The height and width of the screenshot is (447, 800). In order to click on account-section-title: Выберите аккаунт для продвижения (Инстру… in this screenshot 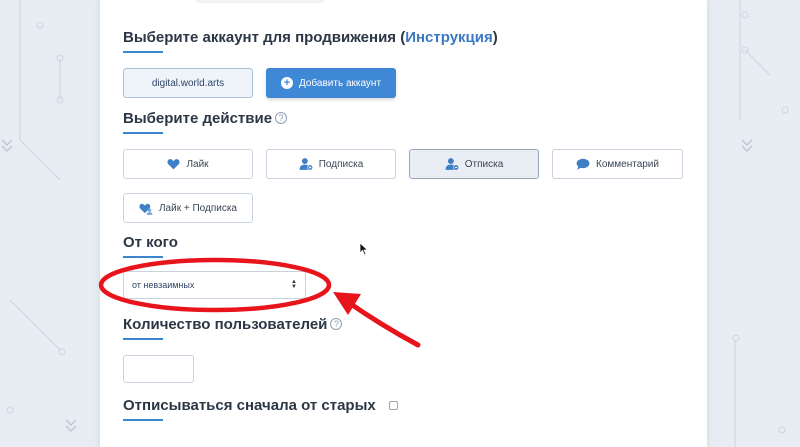, I will do `click(310, 37)`.